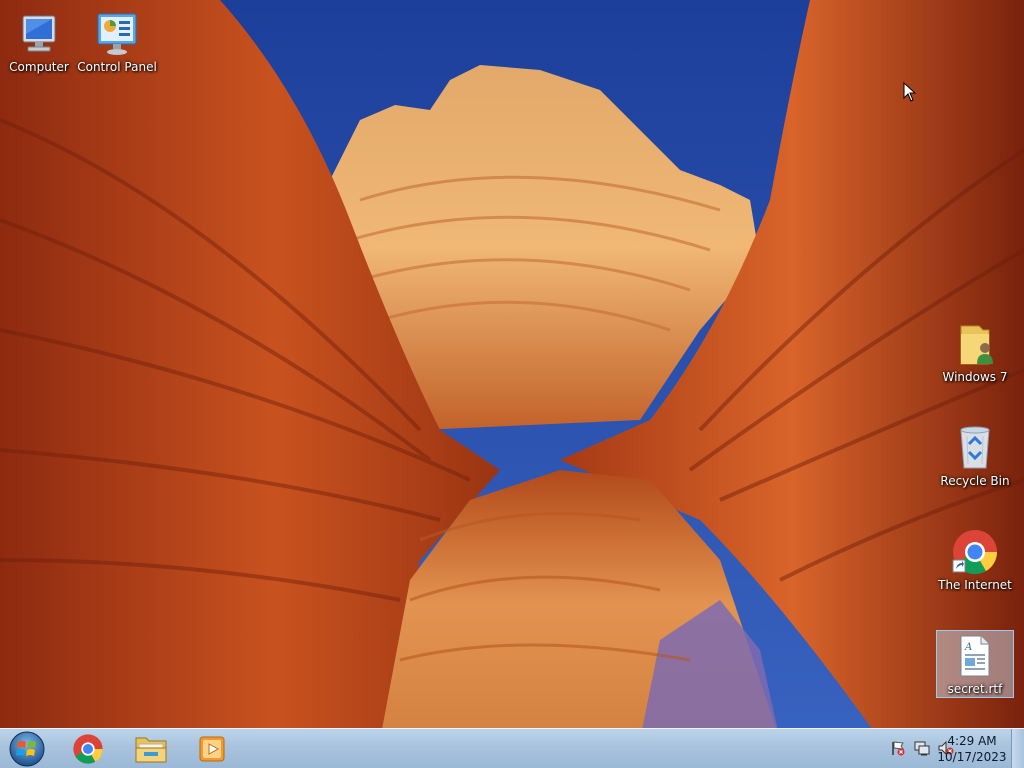  I want to click on rtf-document-icon: A, so click(975, 656).